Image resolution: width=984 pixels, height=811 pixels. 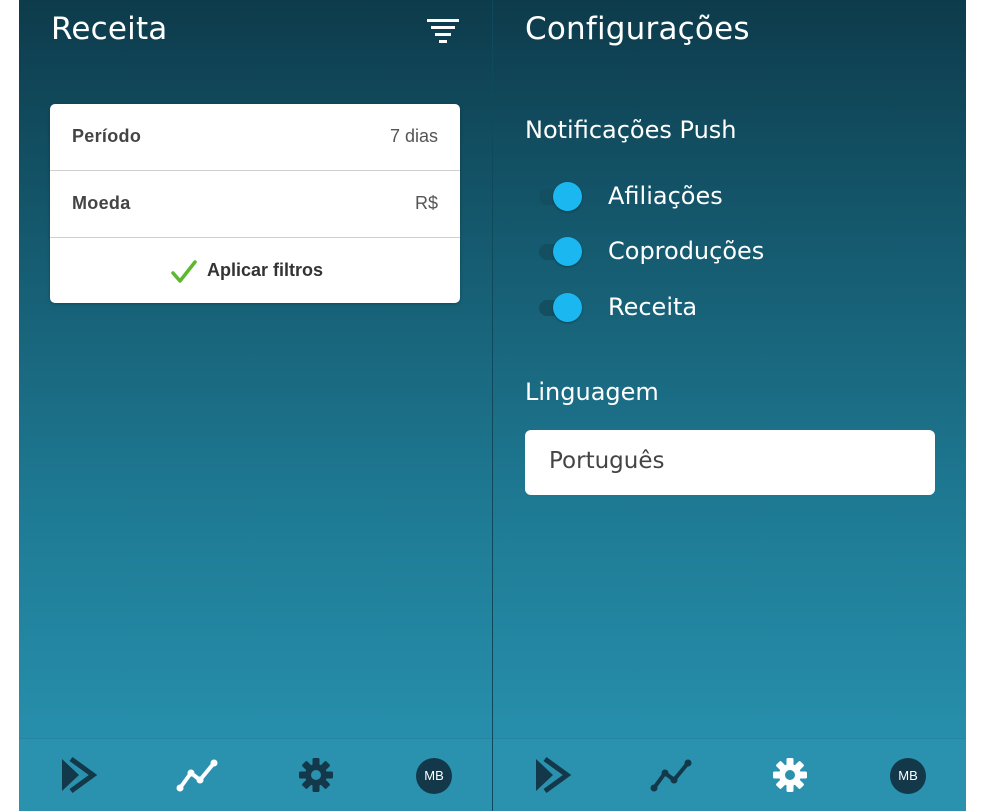 What do you see at coordinates (184, 271) in the screenshot?
I see `check-icon` at bounding box center [184, 271].